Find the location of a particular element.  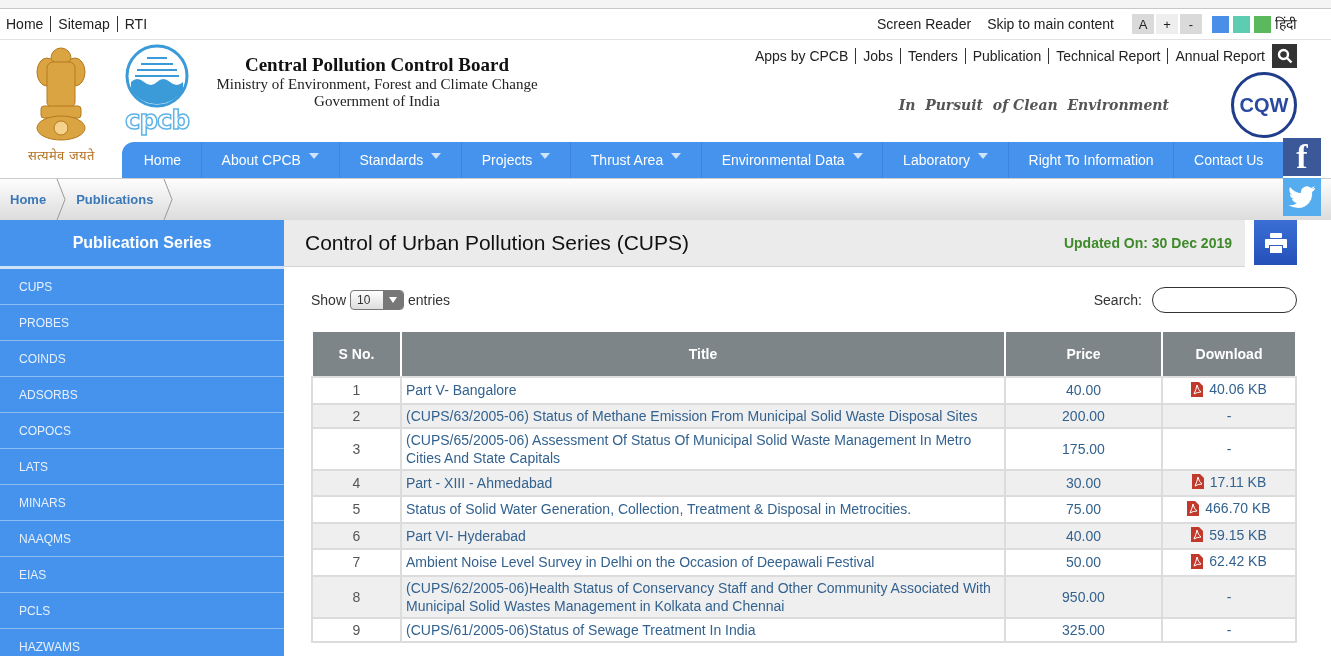

search-label: Search: is located at coordinates (1117, 300).